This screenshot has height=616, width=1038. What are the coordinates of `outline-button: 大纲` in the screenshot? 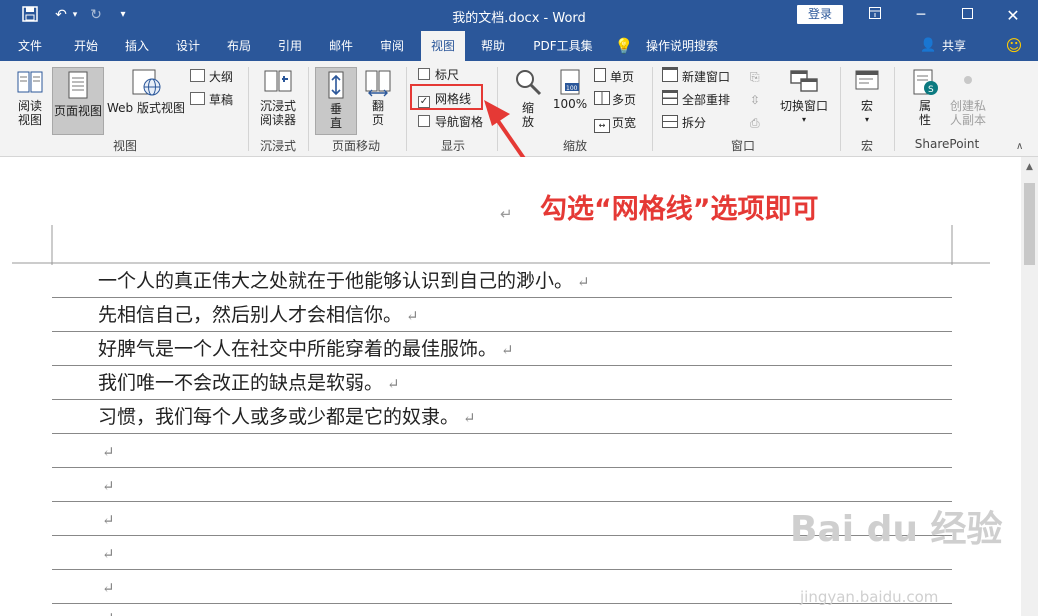 It's located at (211, 77).